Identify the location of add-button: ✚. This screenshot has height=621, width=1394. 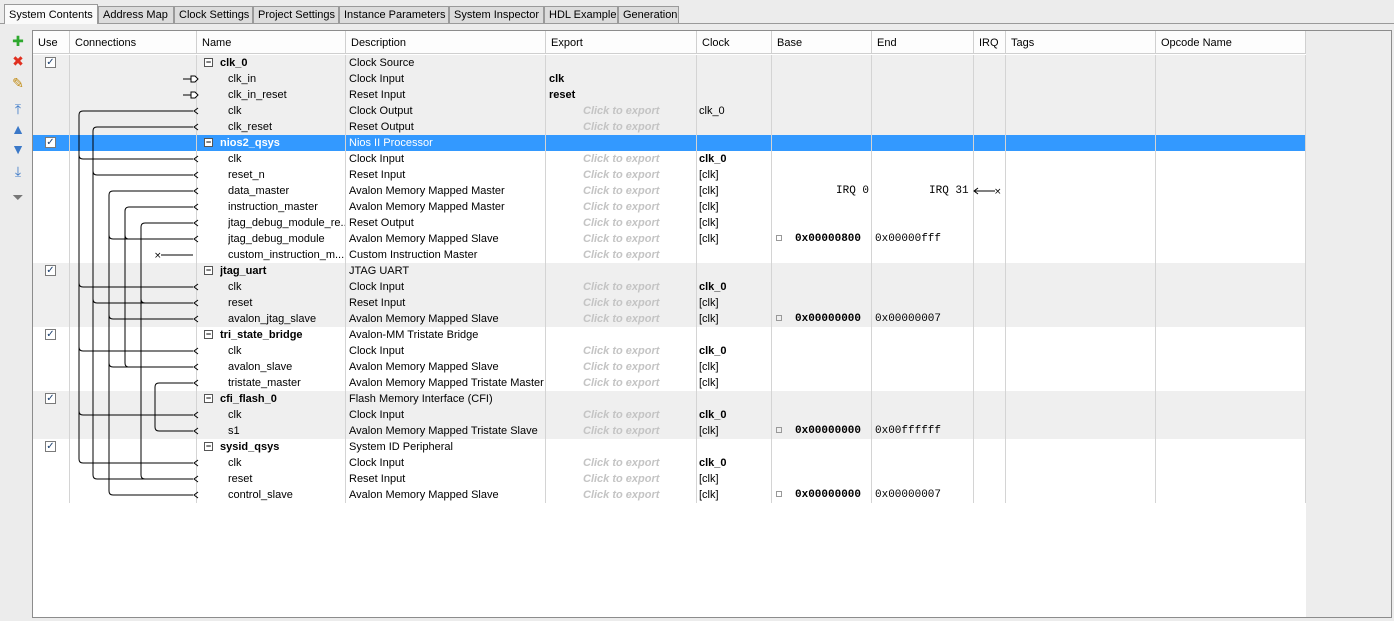
(18, 41).